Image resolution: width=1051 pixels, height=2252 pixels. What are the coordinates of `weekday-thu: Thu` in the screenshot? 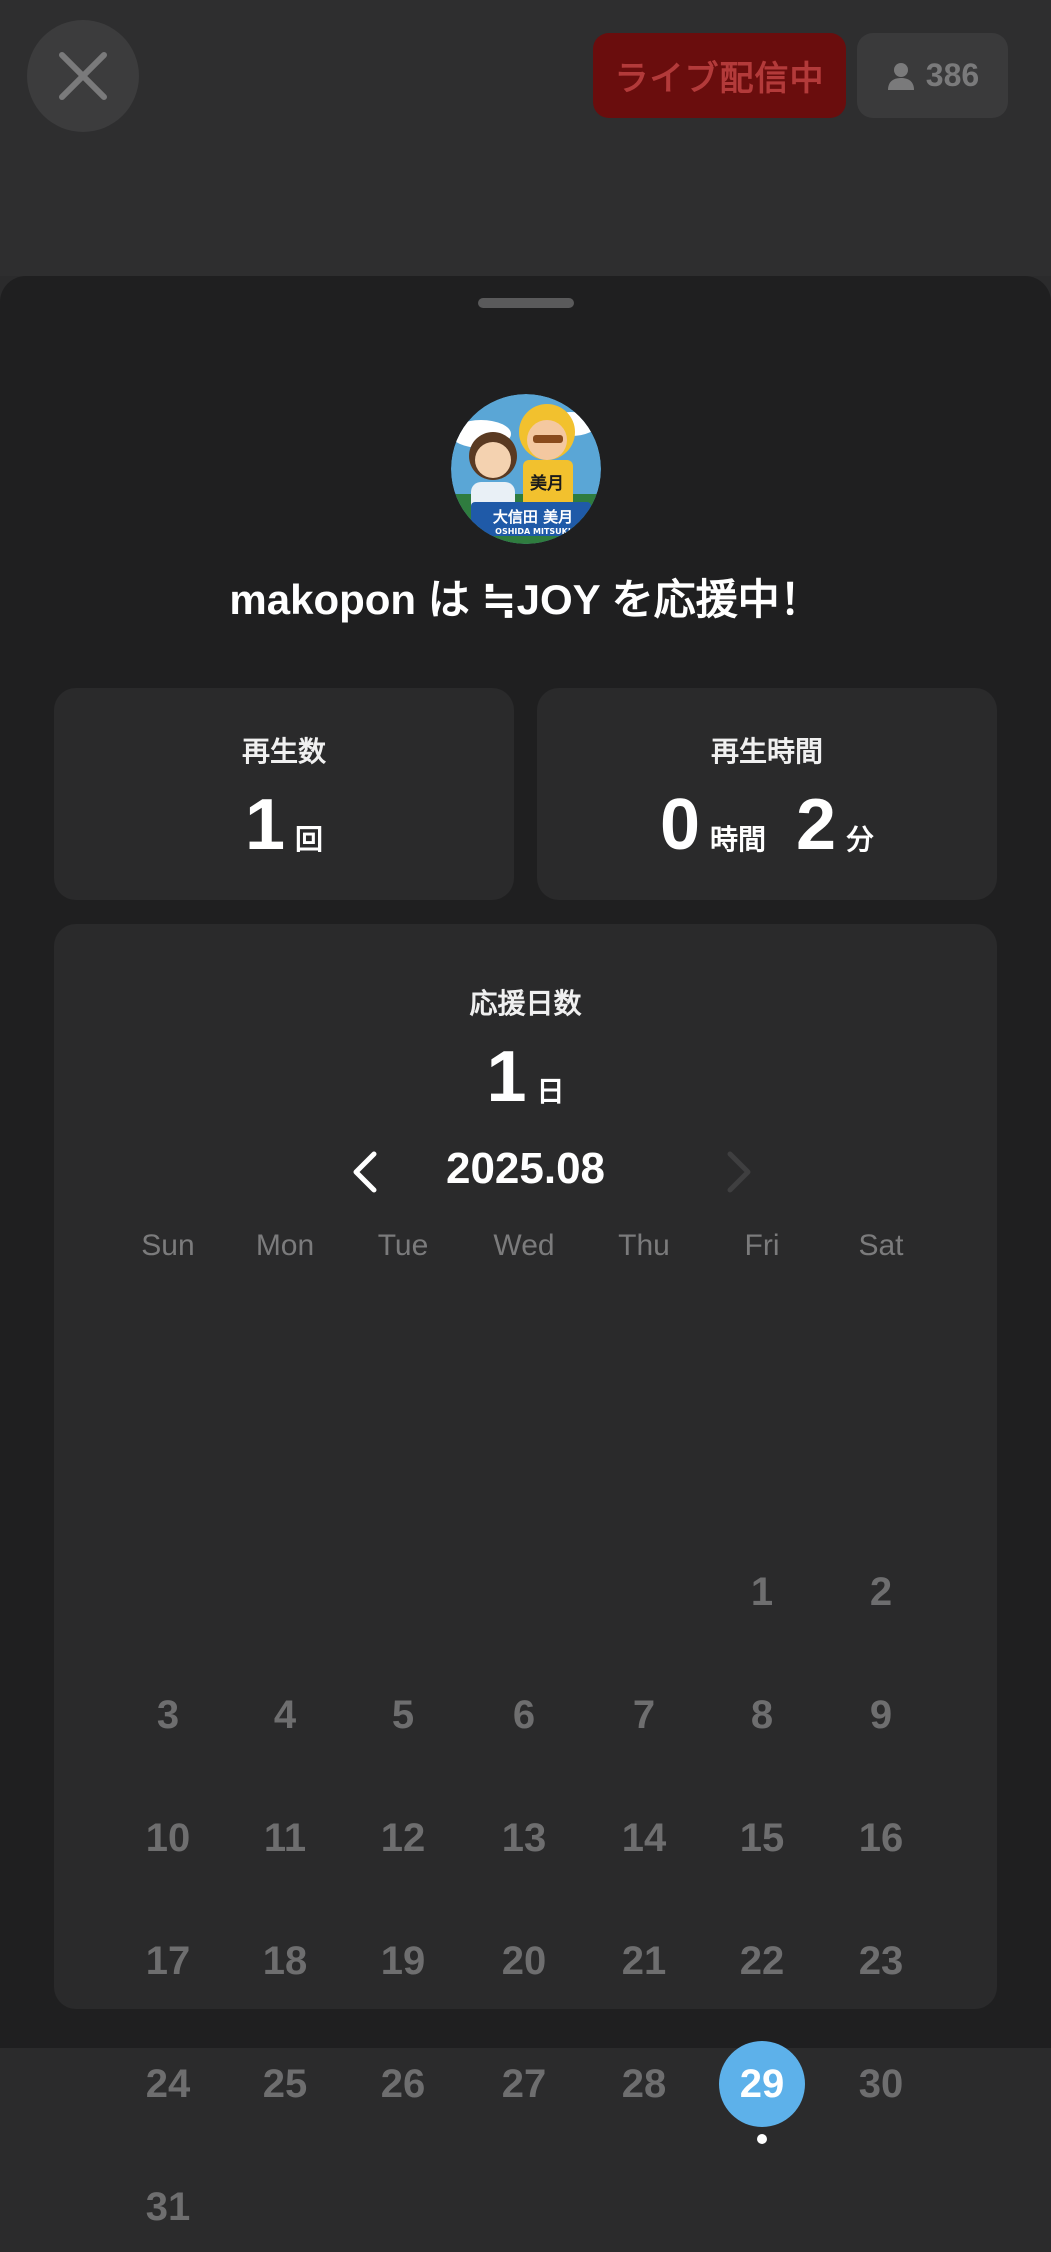 It's located at (644, 1245).